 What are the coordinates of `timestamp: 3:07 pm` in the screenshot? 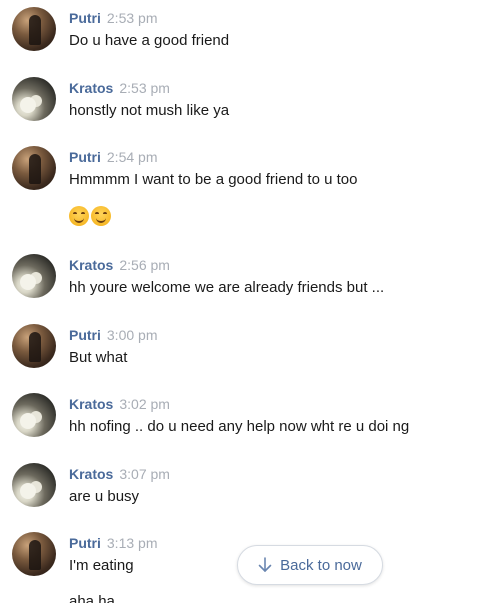 It's located at (144, 474).